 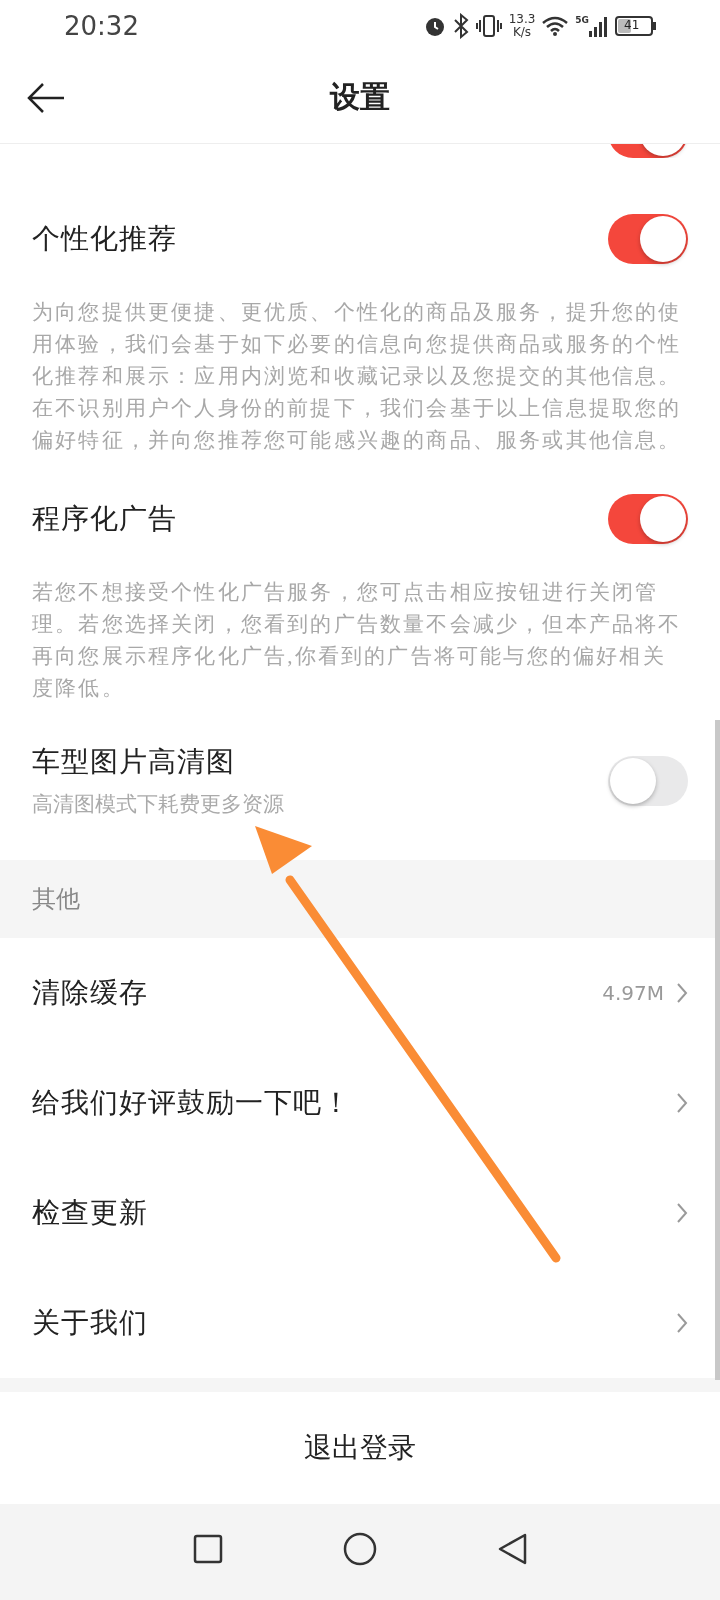 What do you see at coordinates (512, 1549) in the screenshot?
I see `back-icon` at bounding box center [512, 1549].